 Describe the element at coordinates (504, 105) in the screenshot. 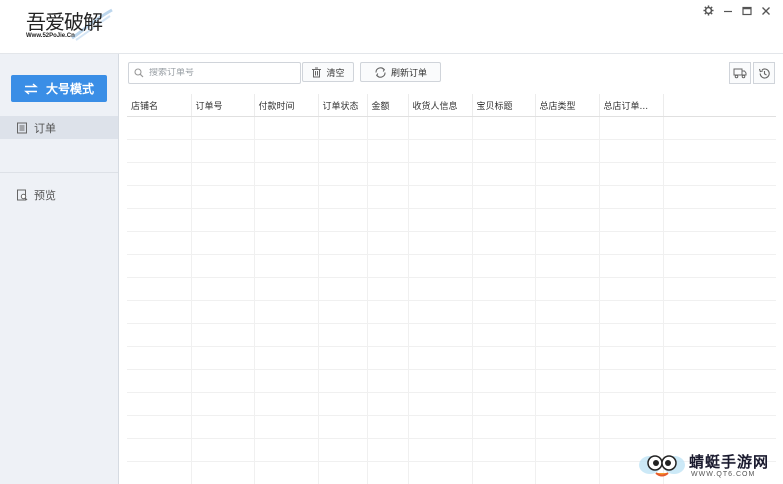

I see `column-header-item-title: 宝贝标题` at that location.